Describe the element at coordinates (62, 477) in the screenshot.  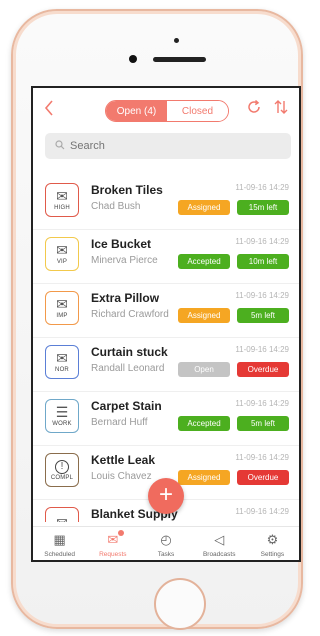
I see `priority-tag: COMPL` at that location.